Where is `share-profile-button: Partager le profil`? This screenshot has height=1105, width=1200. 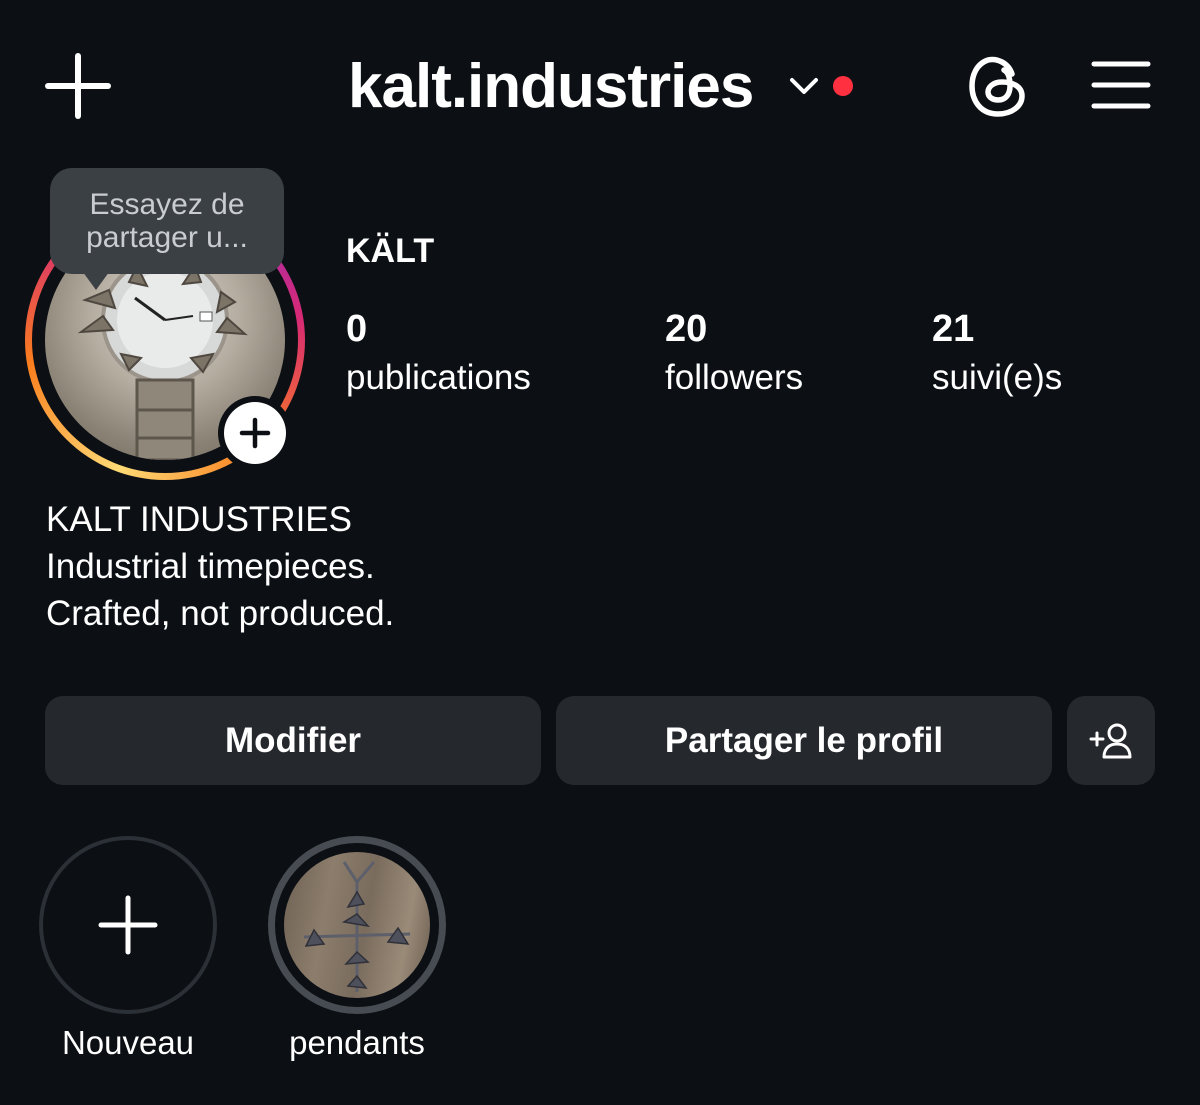
share-profile-button: Partager le profil is located at coordinates (804, 740).